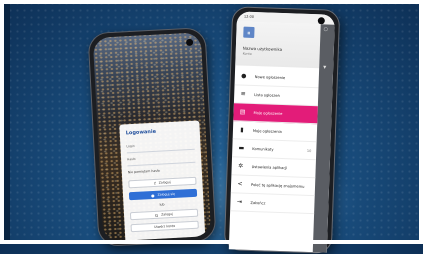  What do you see at coordinates (272, 204) in the screenshot?
I see `menu-item-exit: ⇥ Zakończ` at bounding box center [272, 204].